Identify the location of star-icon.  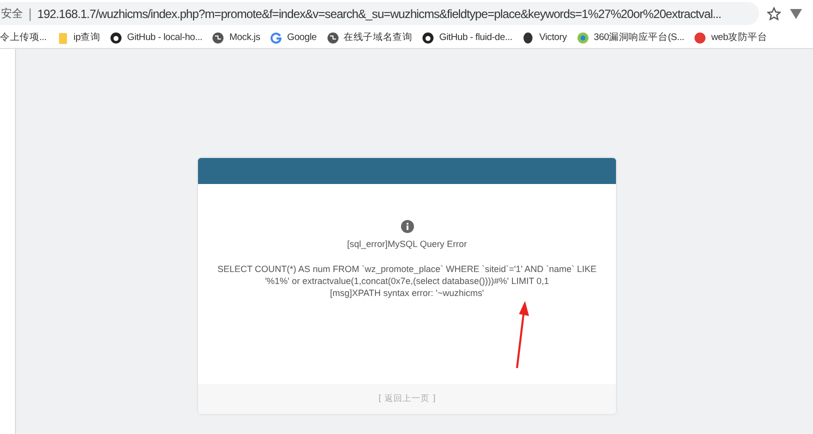
(774, 13).